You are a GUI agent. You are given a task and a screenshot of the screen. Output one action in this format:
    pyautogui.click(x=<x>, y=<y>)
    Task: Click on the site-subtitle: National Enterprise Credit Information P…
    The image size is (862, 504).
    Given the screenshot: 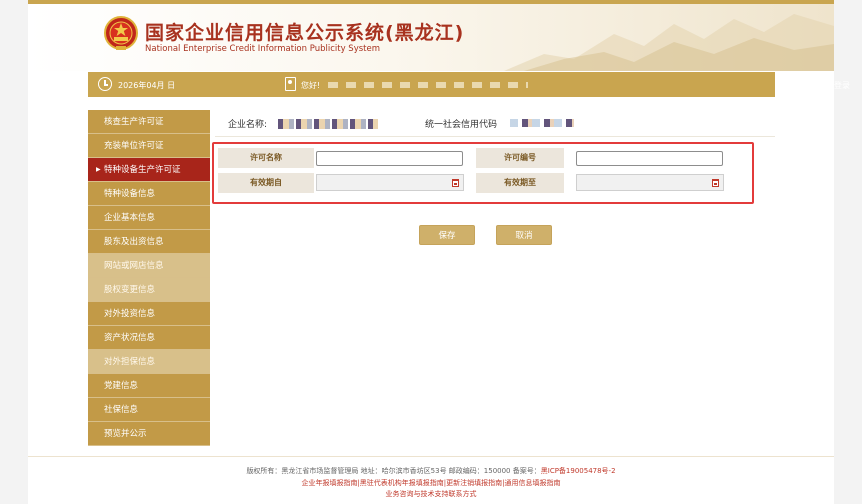 What is the action you would take?
    pyautogui.click(x=262, y=49)
    